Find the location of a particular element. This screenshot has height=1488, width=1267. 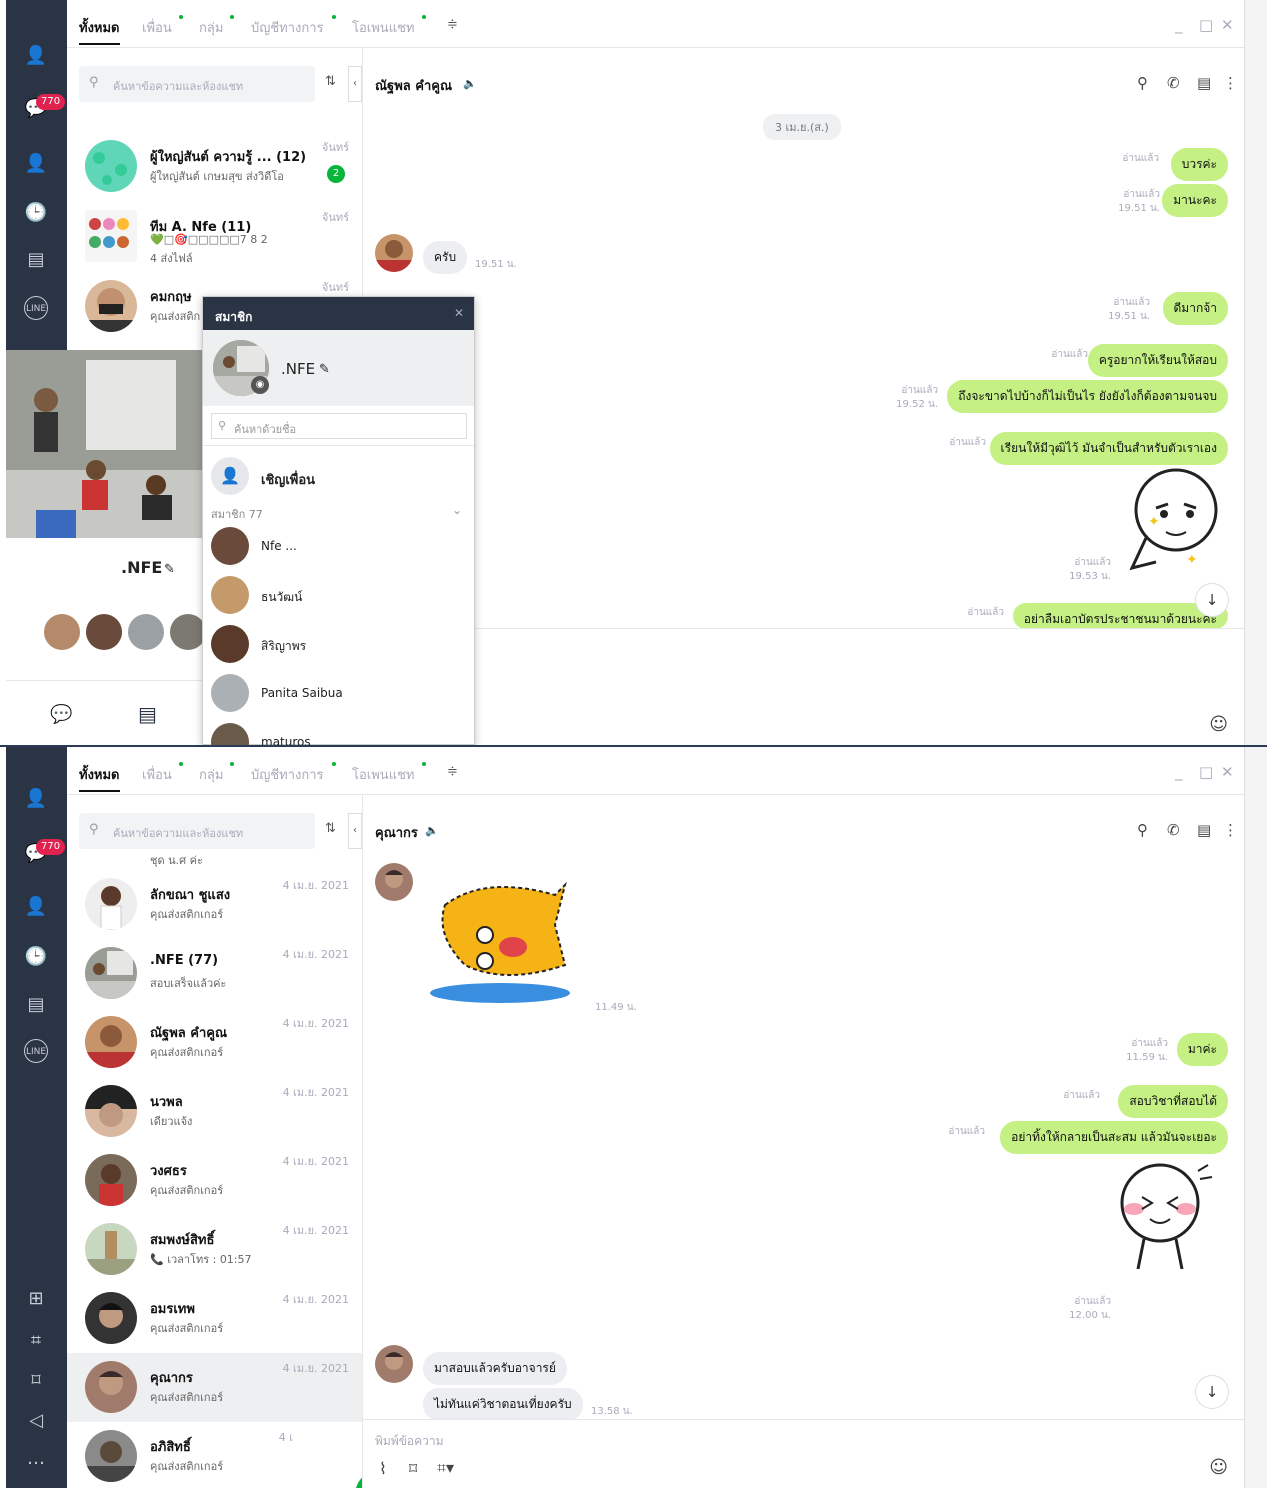

list-item: ณัฐพล คำคูณ คุณส่งสติกเกอร์ 4 เม.ย. 2021 is located at coordinates (214, 1042).